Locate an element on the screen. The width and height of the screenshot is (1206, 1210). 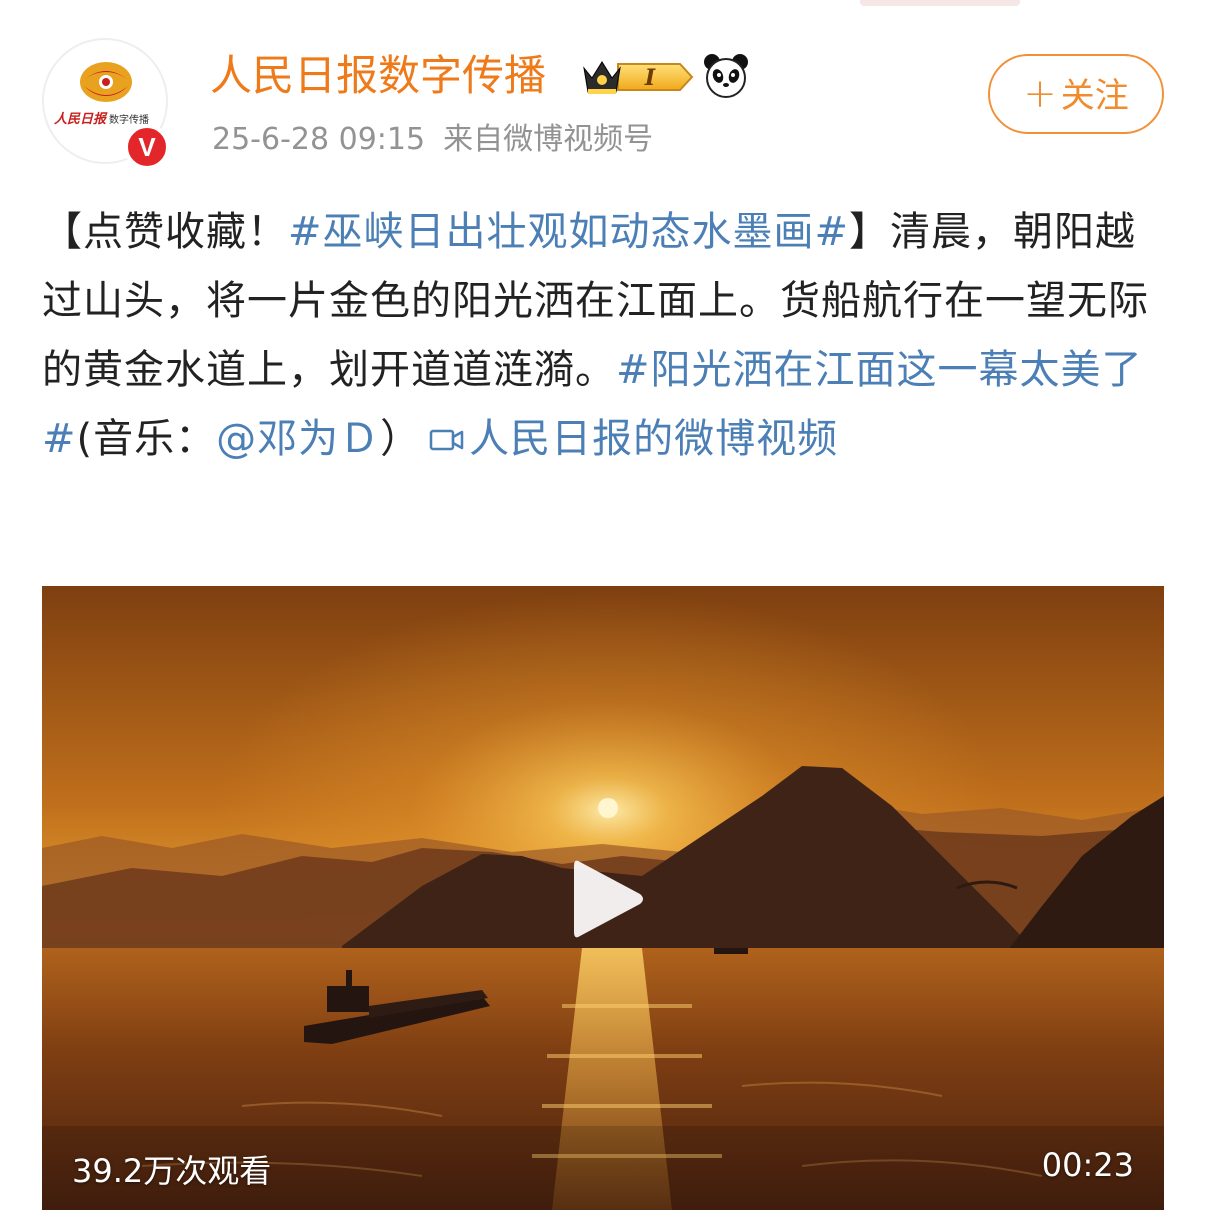
plus-icon: + is located at coordinates (1040, 94).